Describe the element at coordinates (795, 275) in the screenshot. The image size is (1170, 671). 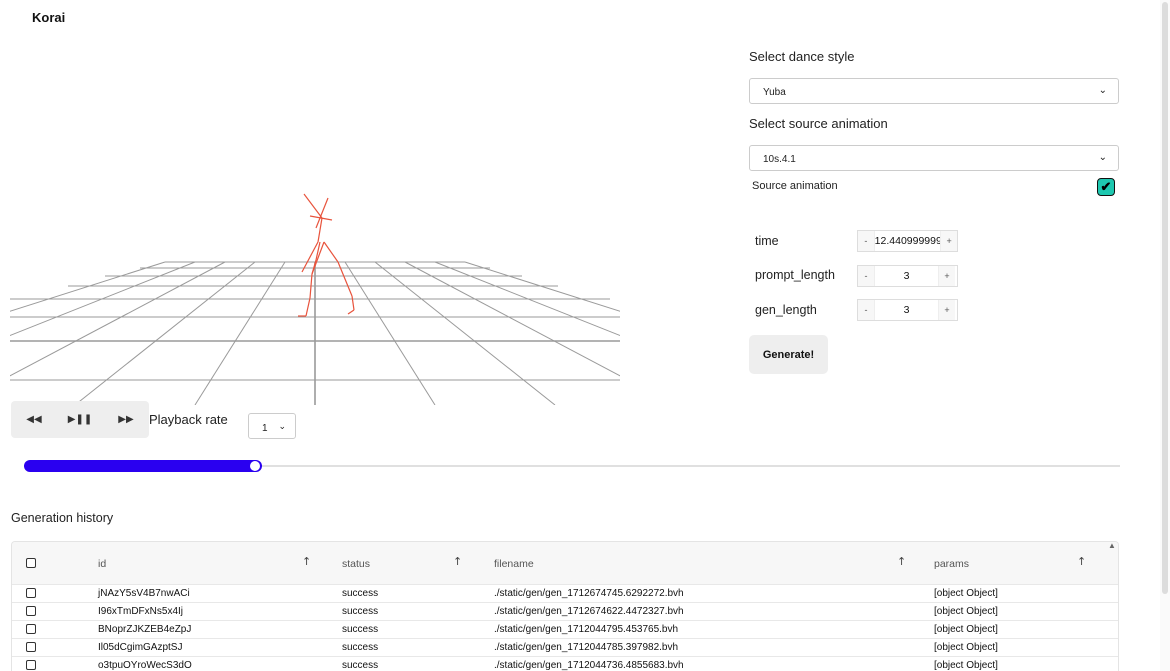
I see `param-label-prompt-length: prompt_length` at that location.